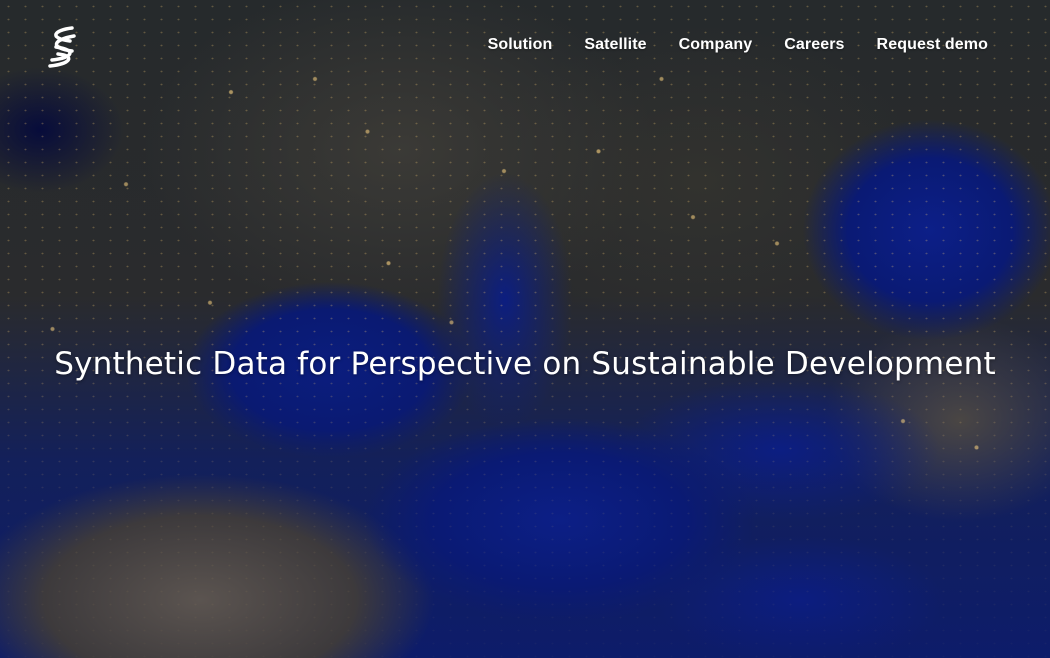  Describe the element at coordinates (615, 45) in the screenshot. I see `nav-link-satellite: Satellite` at that location.